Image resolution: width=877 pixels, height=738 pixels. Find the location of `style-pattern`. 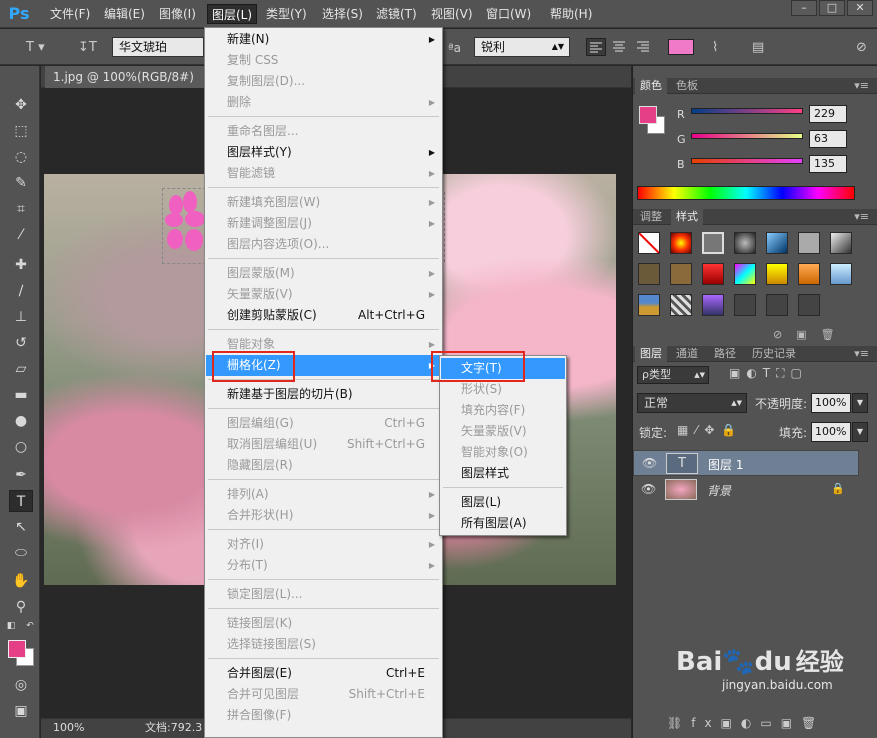

style-pattern is located at coordinates (681, 305).